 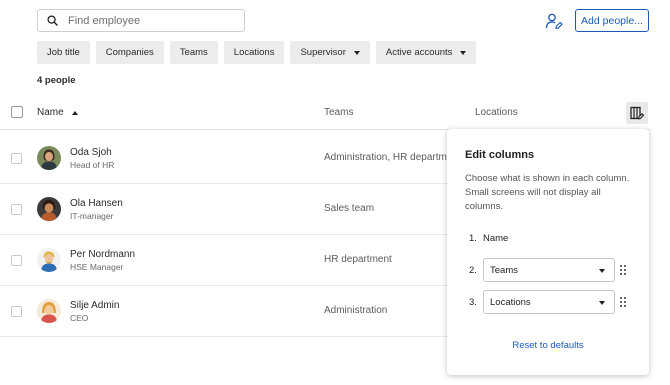 What do you see at coordinates (548, 345) in the screenshot?
I see `reset-defaults-link: Reset to defaults` at bounding box center [548, 345].